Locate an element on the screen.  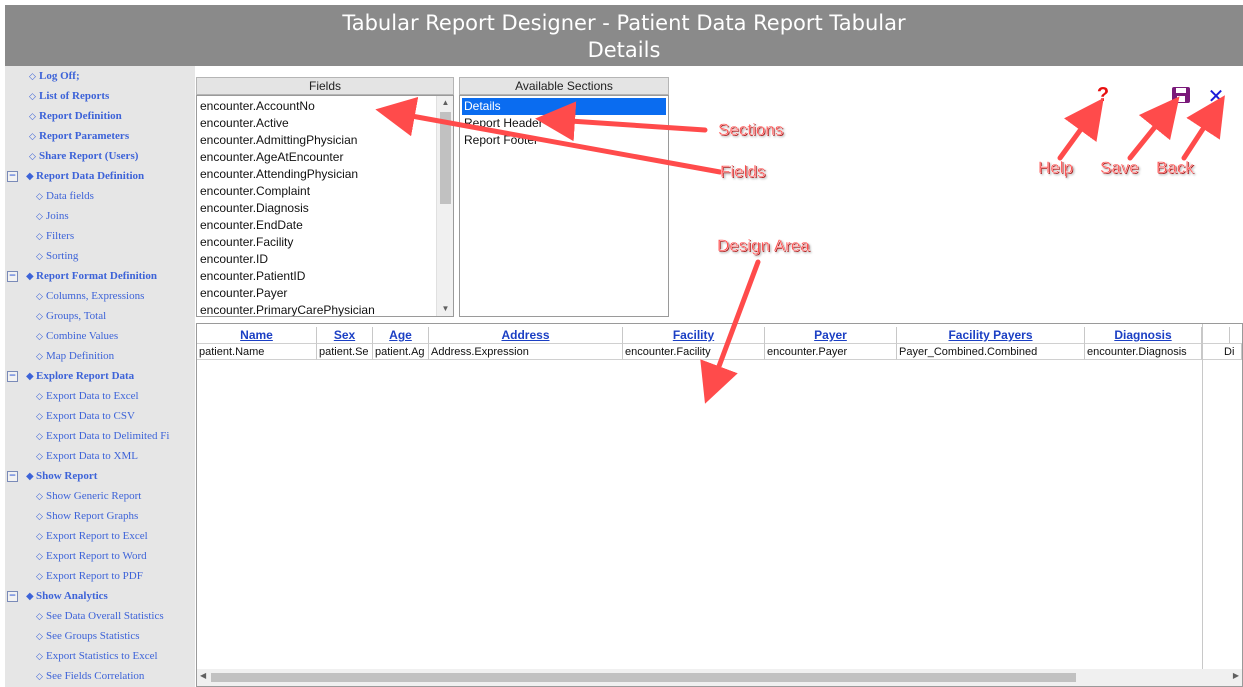
sidebar-item-filters: ◇ Filters is located at coordinates (55, 236).